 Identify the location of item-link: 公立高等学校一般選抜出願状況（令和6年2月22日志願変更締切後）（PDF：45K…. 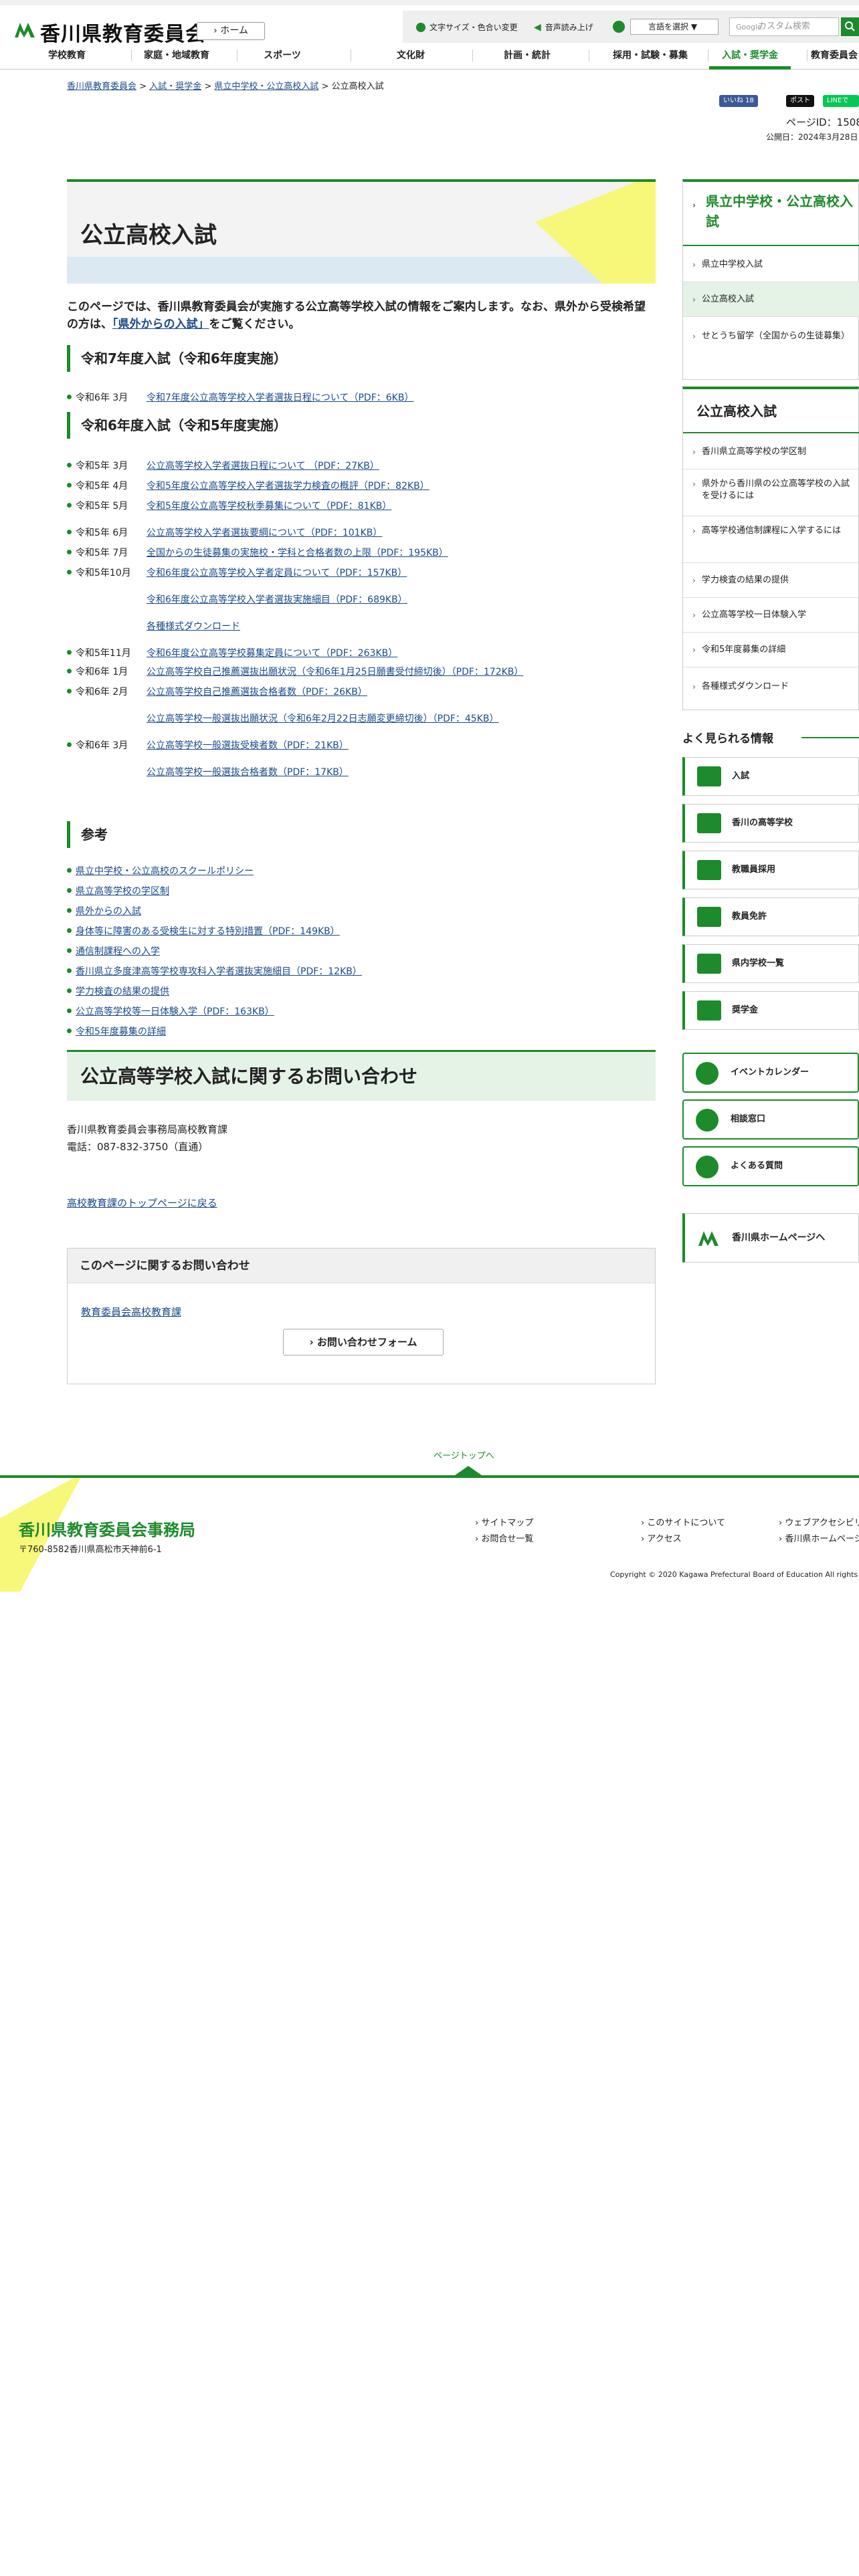
(323, 719).